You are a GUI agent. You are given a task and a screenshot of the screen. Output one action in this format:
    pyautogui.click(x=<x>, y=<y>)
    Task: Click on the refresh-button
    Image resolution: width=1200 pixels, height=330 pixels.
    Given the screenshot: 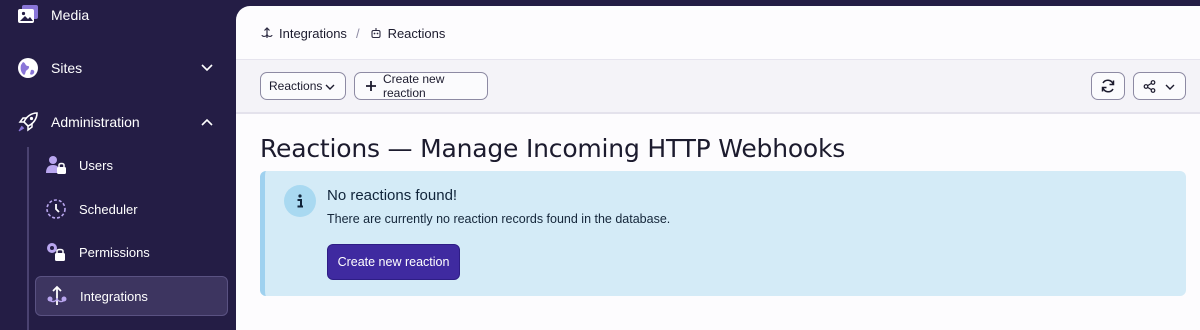 What is the action you would take?
    pyautogui.click(x=1108, y=86)
    